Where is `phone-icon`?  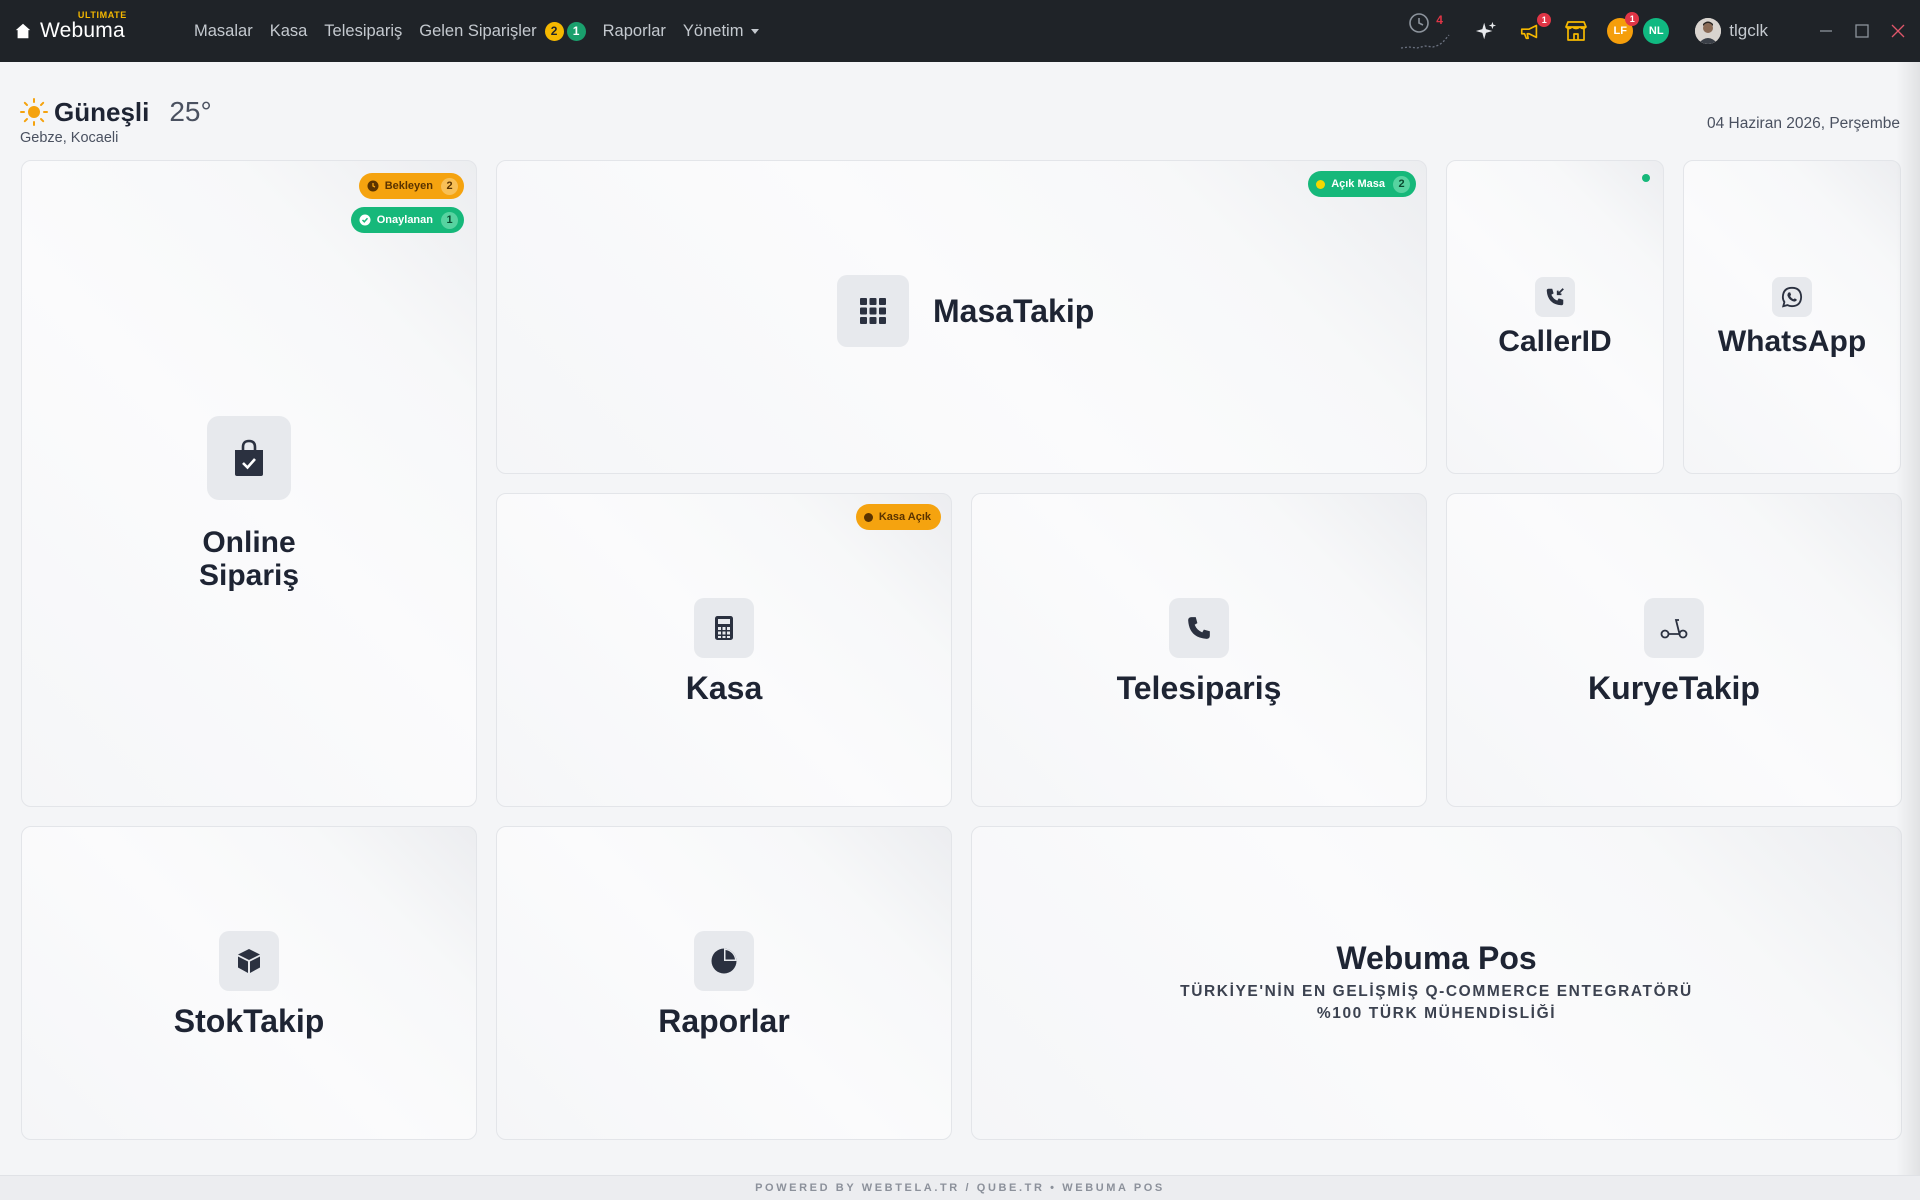 phone-icon is located at coordinates (1199, 628).